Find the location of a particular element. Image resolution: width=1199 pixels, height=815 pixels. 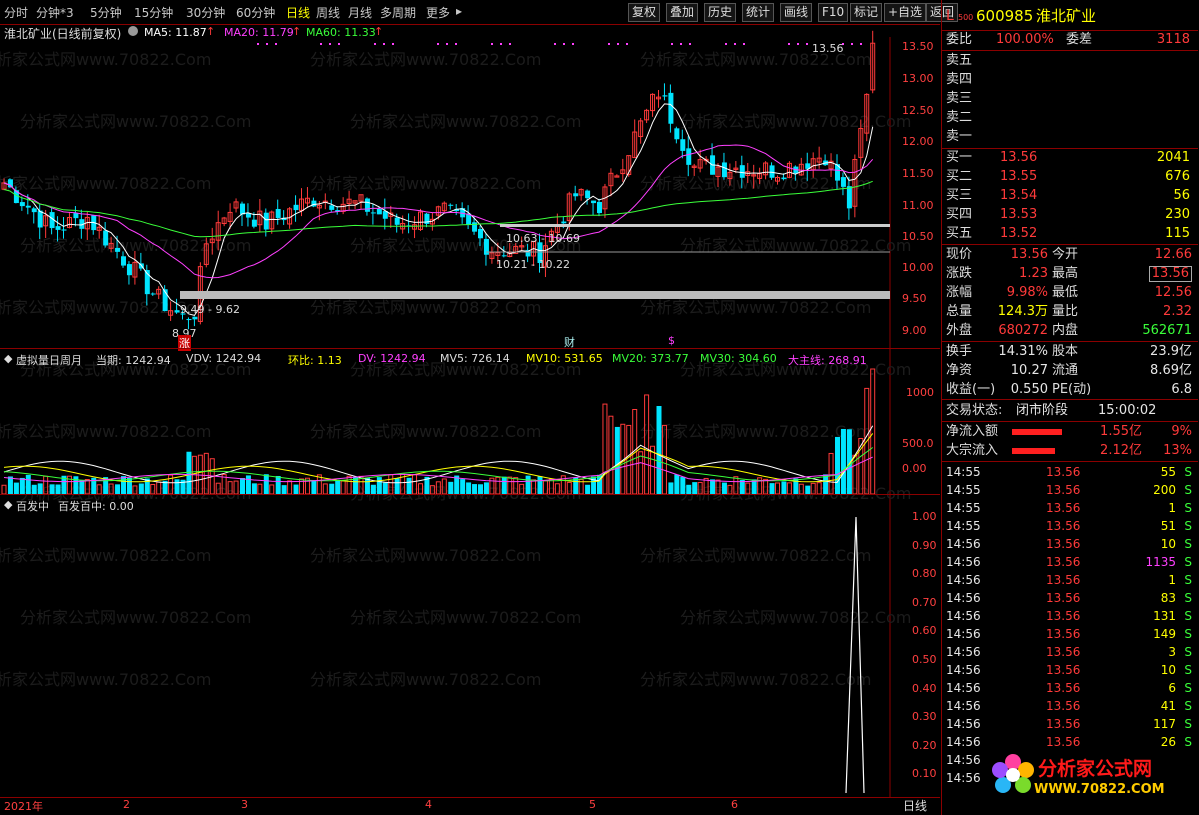

ma60-label: MA60: 11.33 is located at coordinates (341, 32).